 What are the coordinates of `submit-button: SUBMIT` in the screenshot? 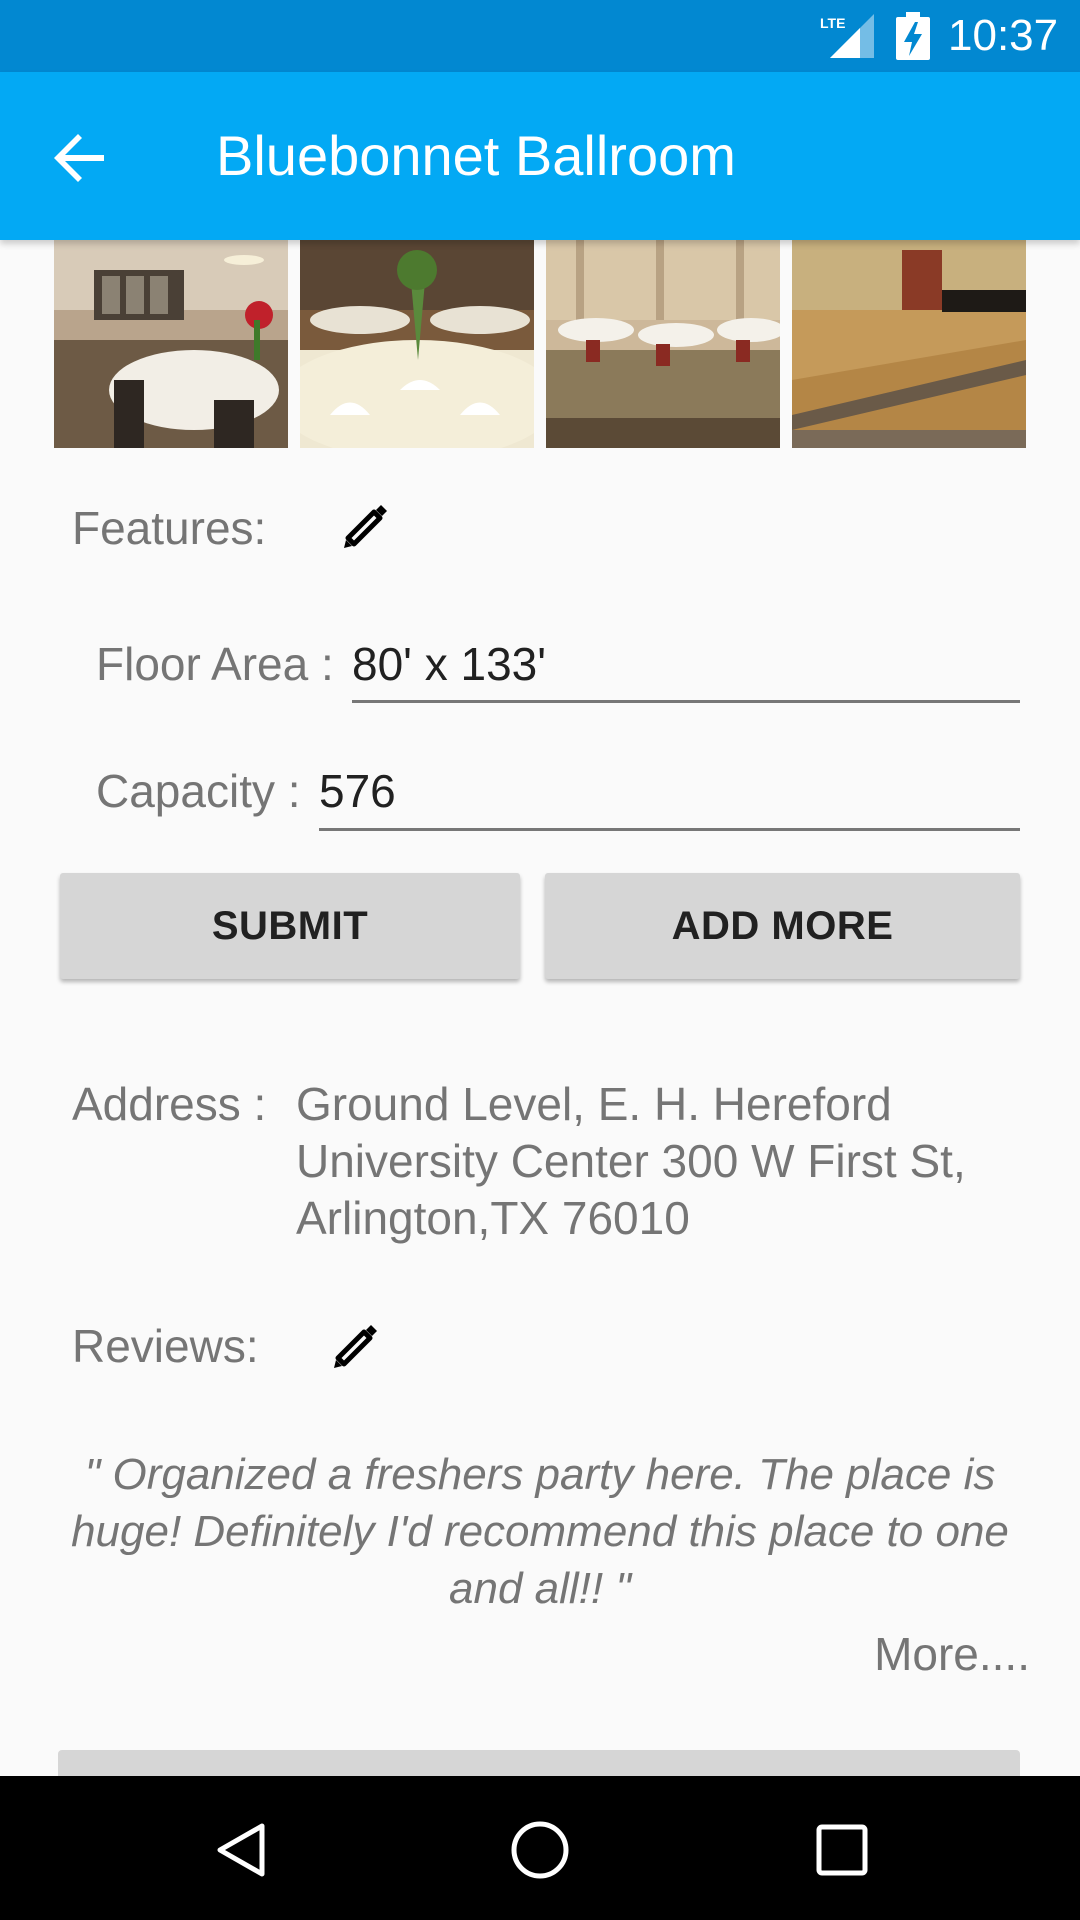 It's located at (290, 926).